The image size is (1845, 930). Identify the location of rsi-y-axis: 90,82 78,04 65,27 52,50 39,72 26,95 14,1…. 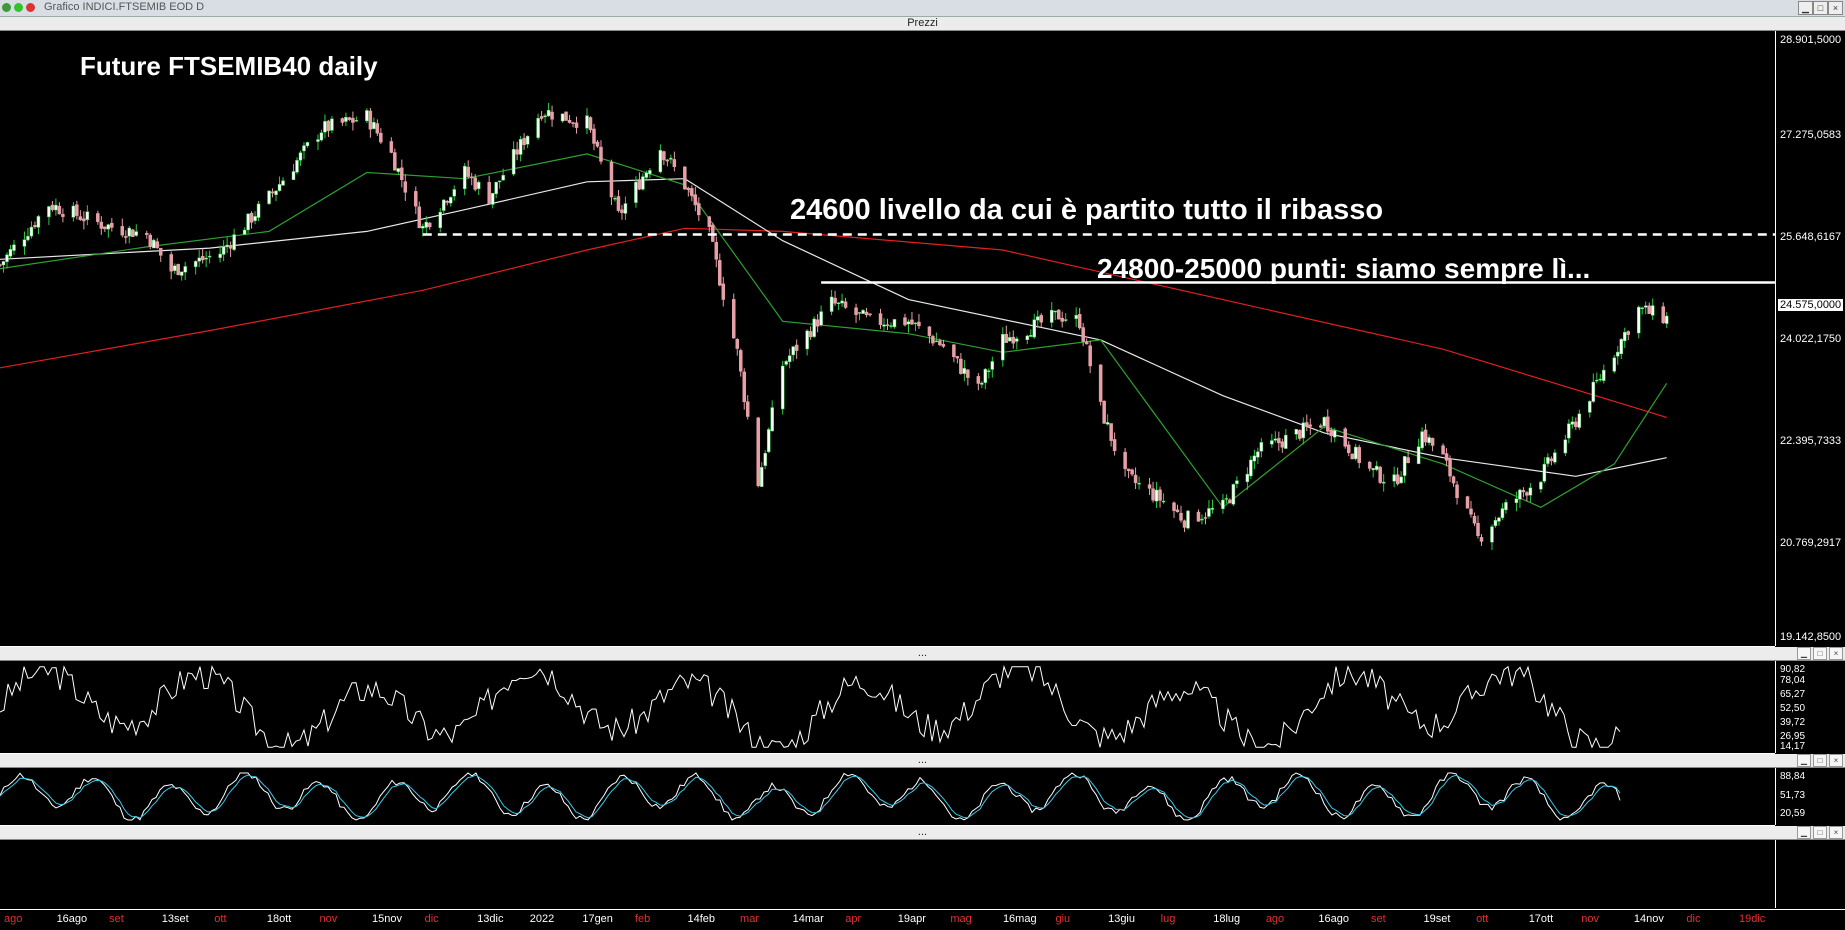
(1810, 707).